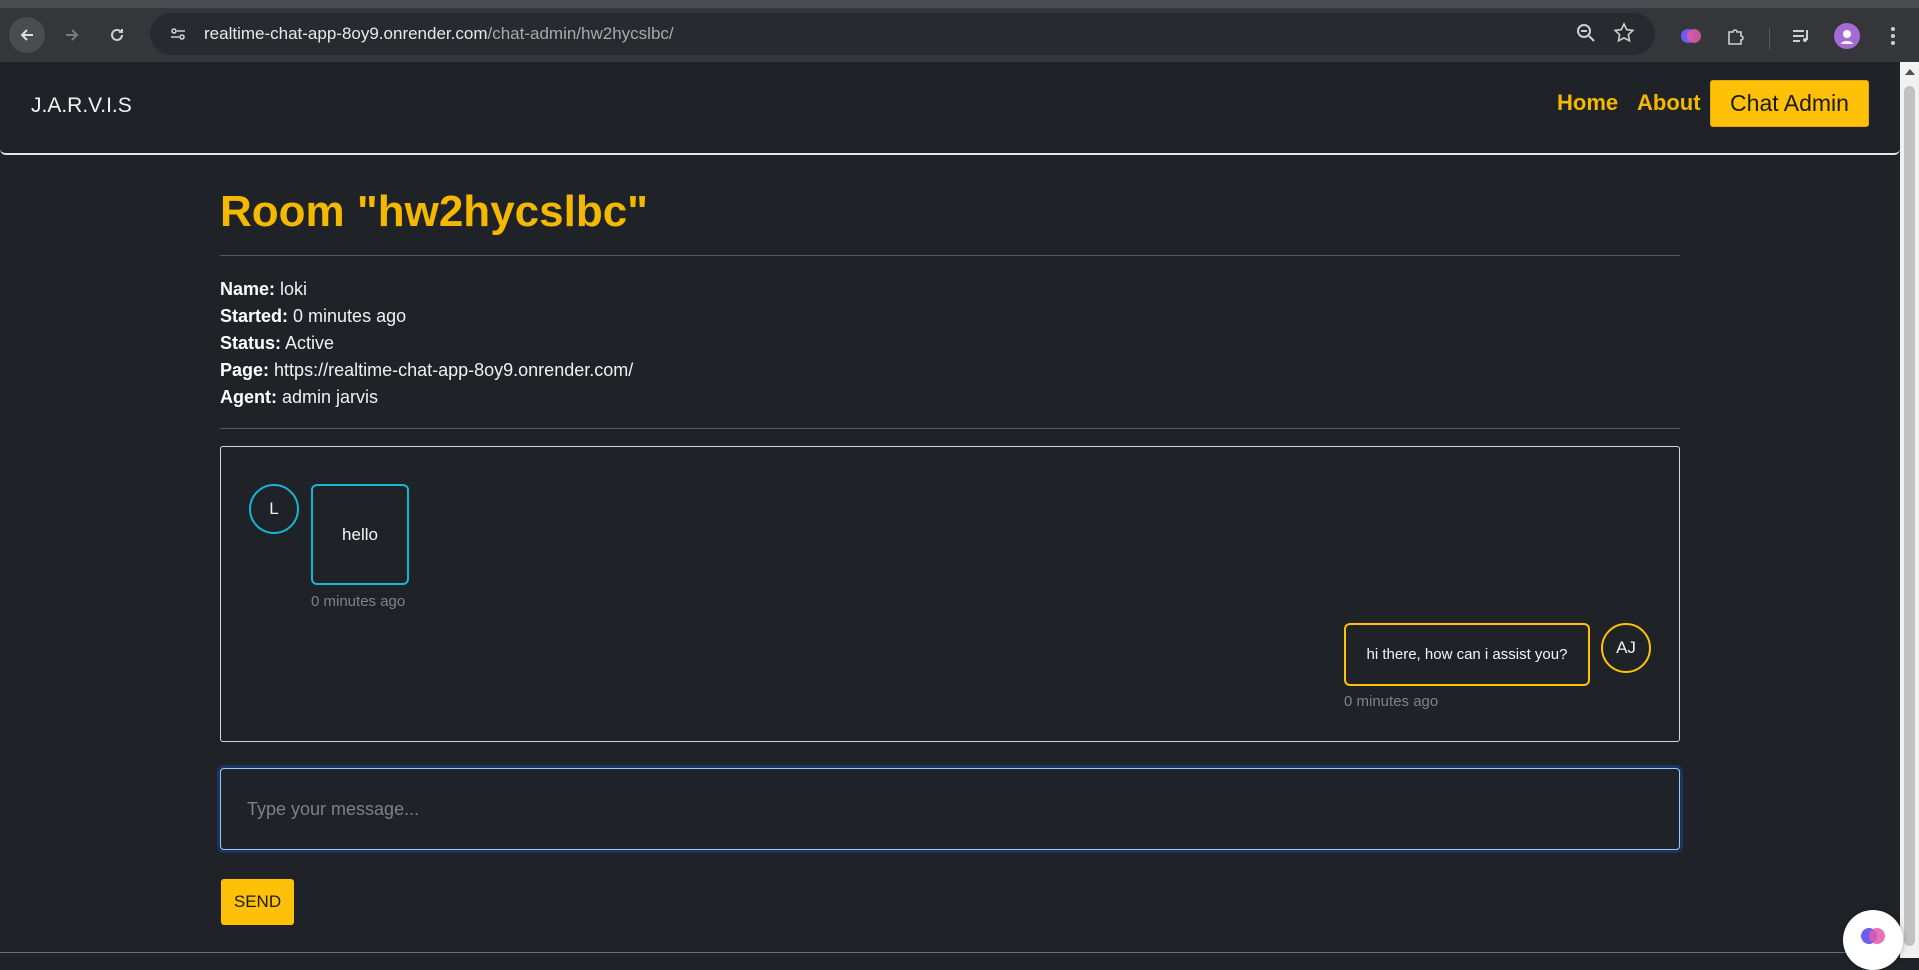 The image size is (1919, 970). Describe the element at coordinates (1893, 36) in the screenshot. I see `kebab-menu-icon` at that location.